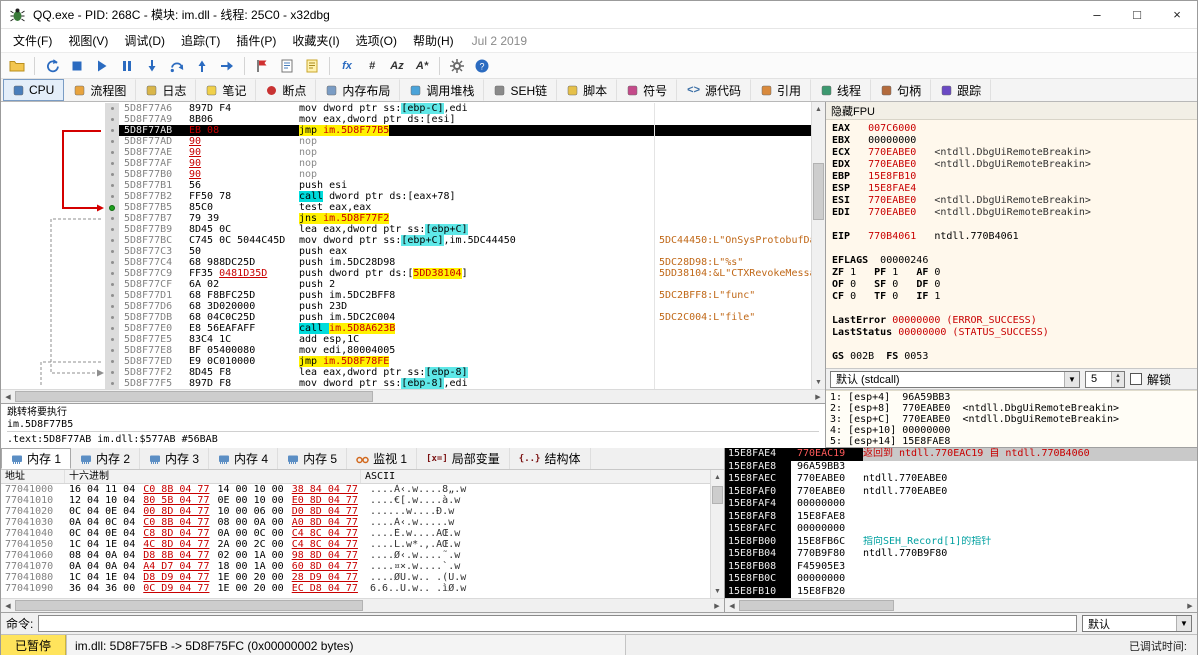 This screenshot has height=655, width=1198. Describe the element at coordinates (8, 605) in the screenshot. I see `scroll-left-icon: ◀` at that location.